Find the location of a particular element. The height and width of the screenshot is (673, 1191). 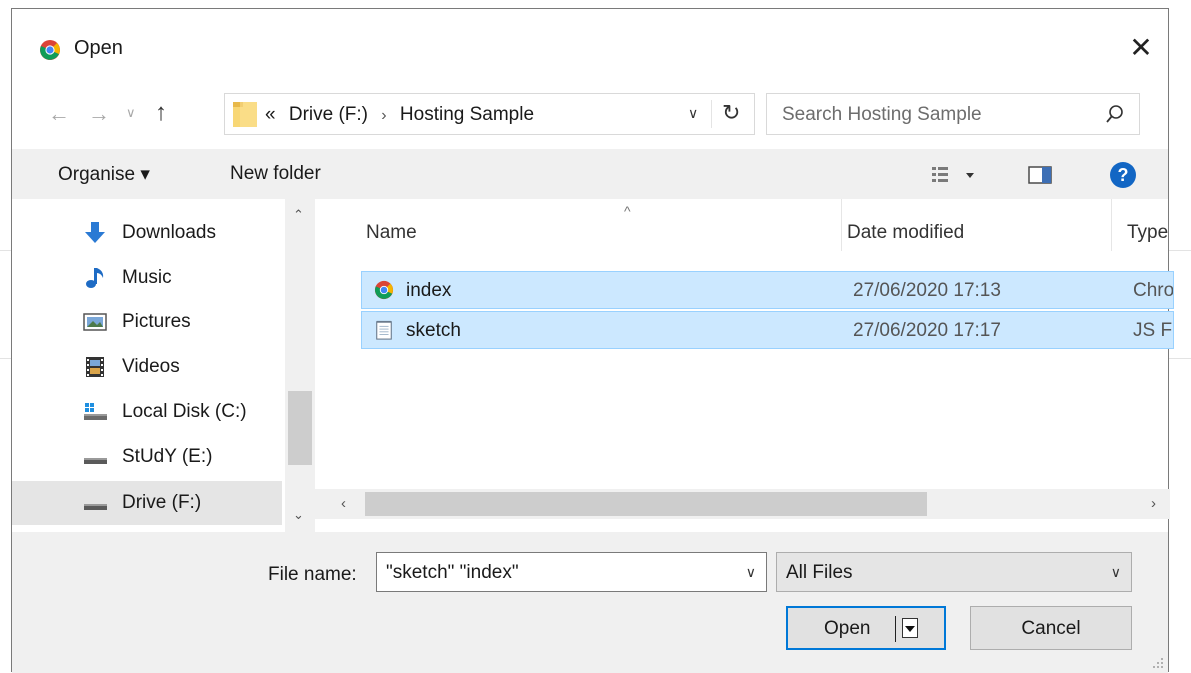

file-name-label: File name: is located at coordinates (312, 574).